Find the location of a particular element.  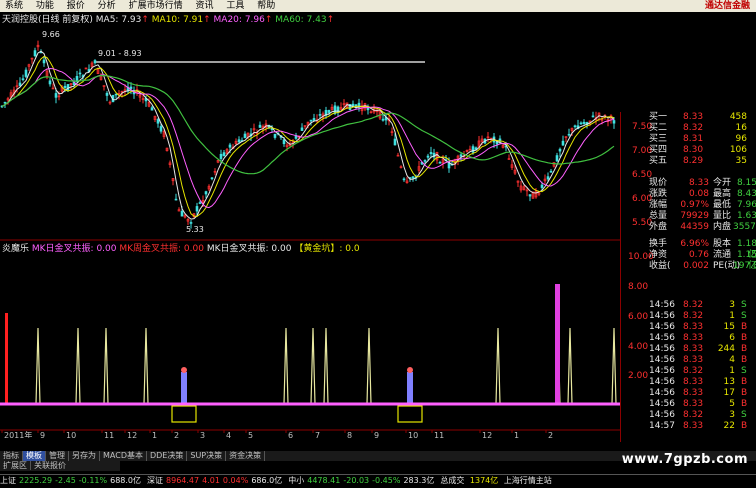

indicator-tab: 另存为 is located at coordinates (84, 456).